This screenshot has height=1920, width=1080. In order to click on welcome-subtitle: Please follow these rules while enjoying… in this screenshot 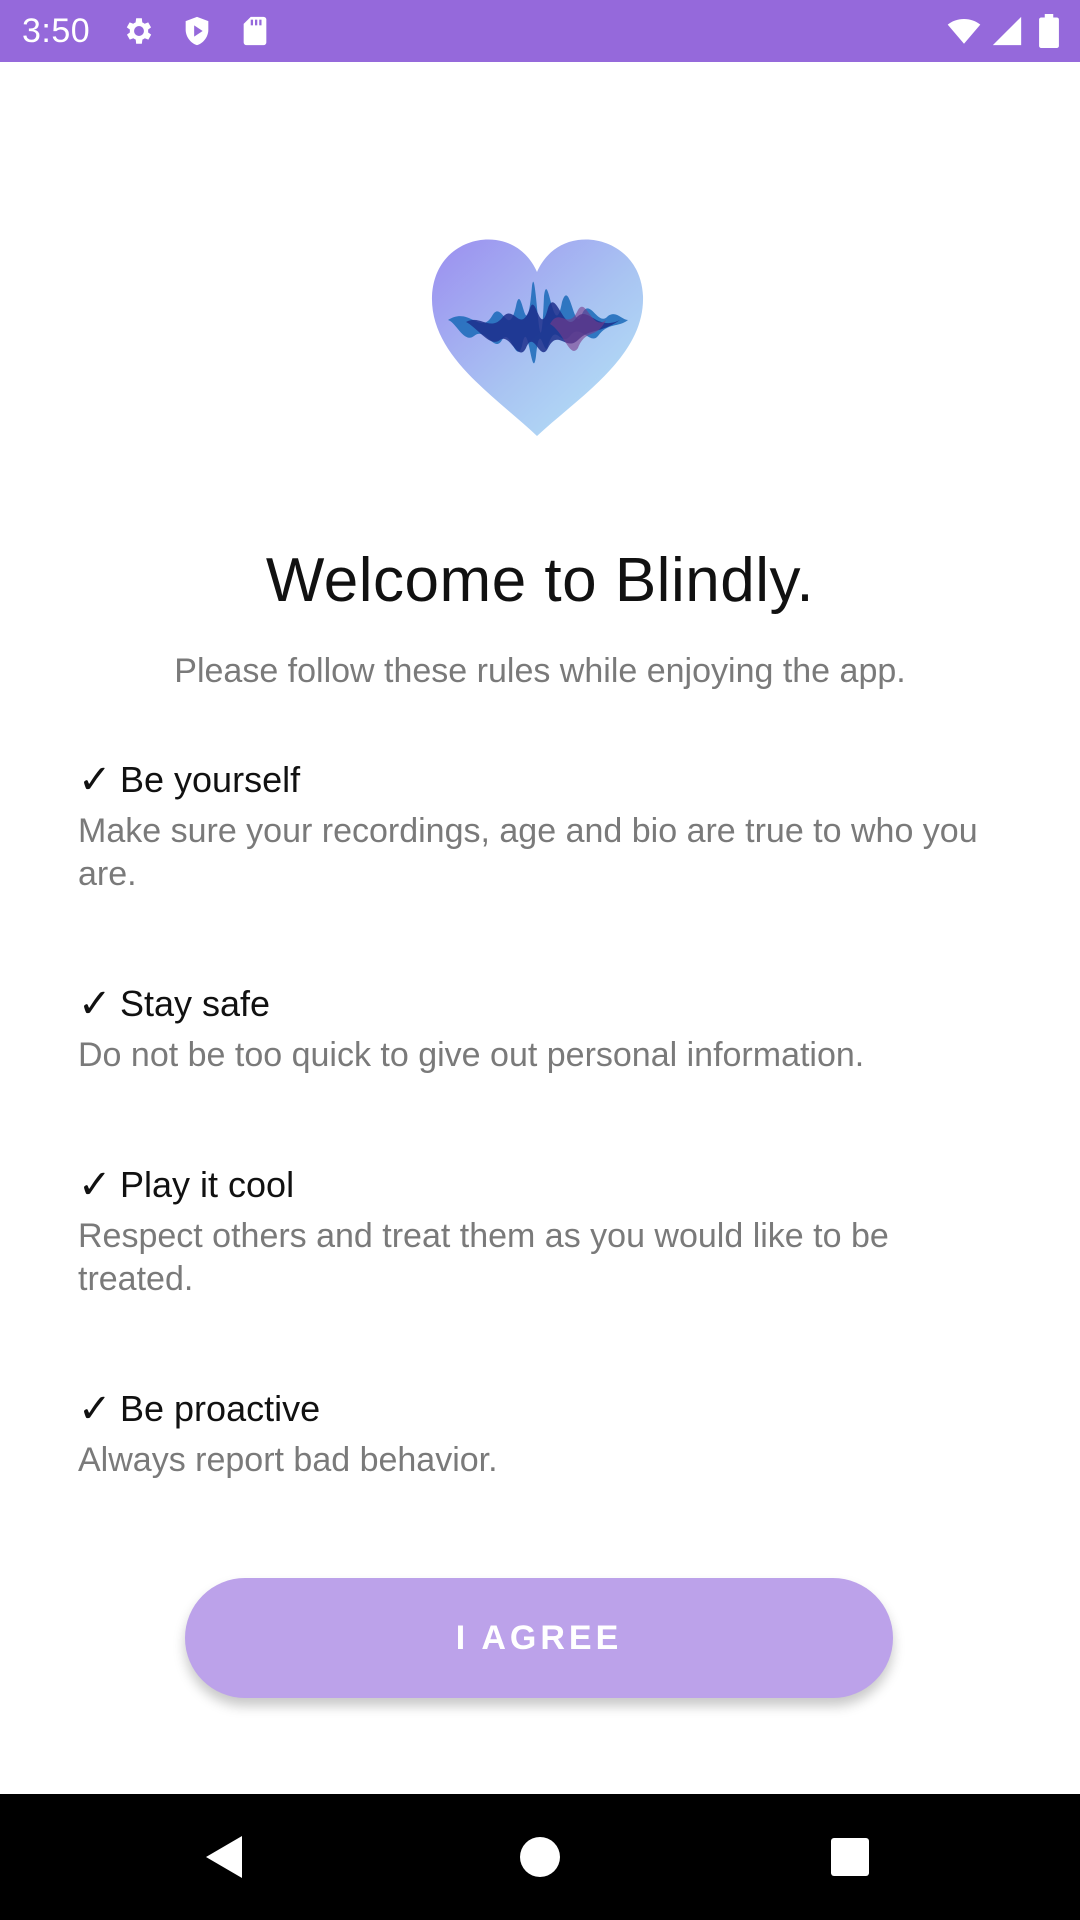, I will do `click(540, 671)`.